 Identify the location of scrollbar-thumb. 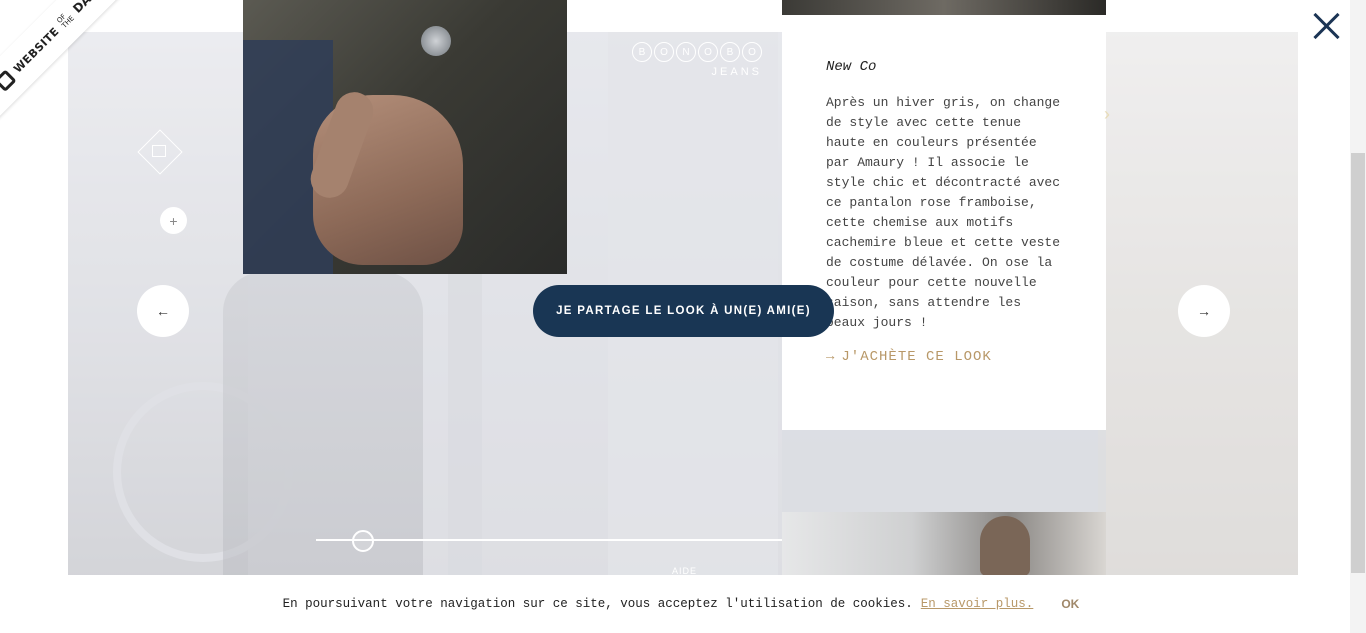
(1358, 363).